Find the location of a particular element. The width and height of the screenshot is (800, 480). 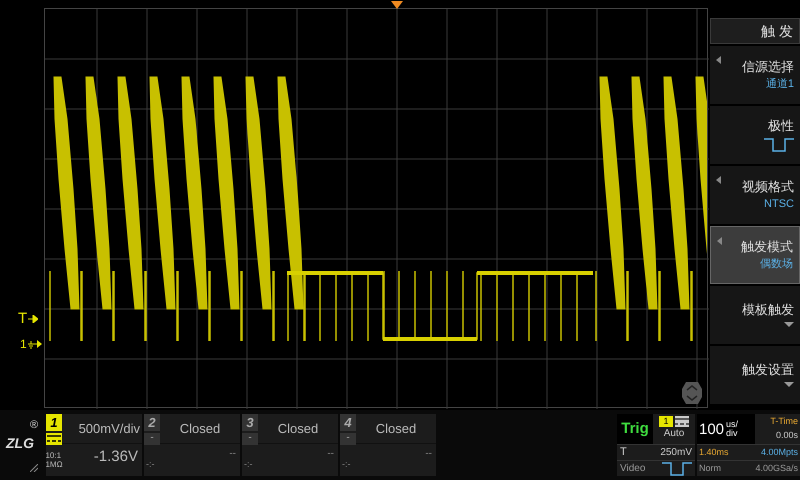

right-arrow-icon is located at coordinates (33, 318).